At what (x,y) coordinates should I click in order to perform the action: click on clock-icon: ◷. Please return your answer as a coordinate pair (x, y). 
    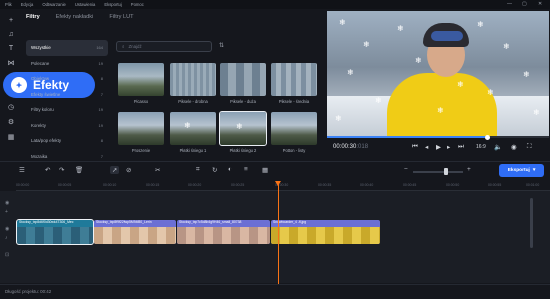
    Looking at the image, I should click on (11, 107).